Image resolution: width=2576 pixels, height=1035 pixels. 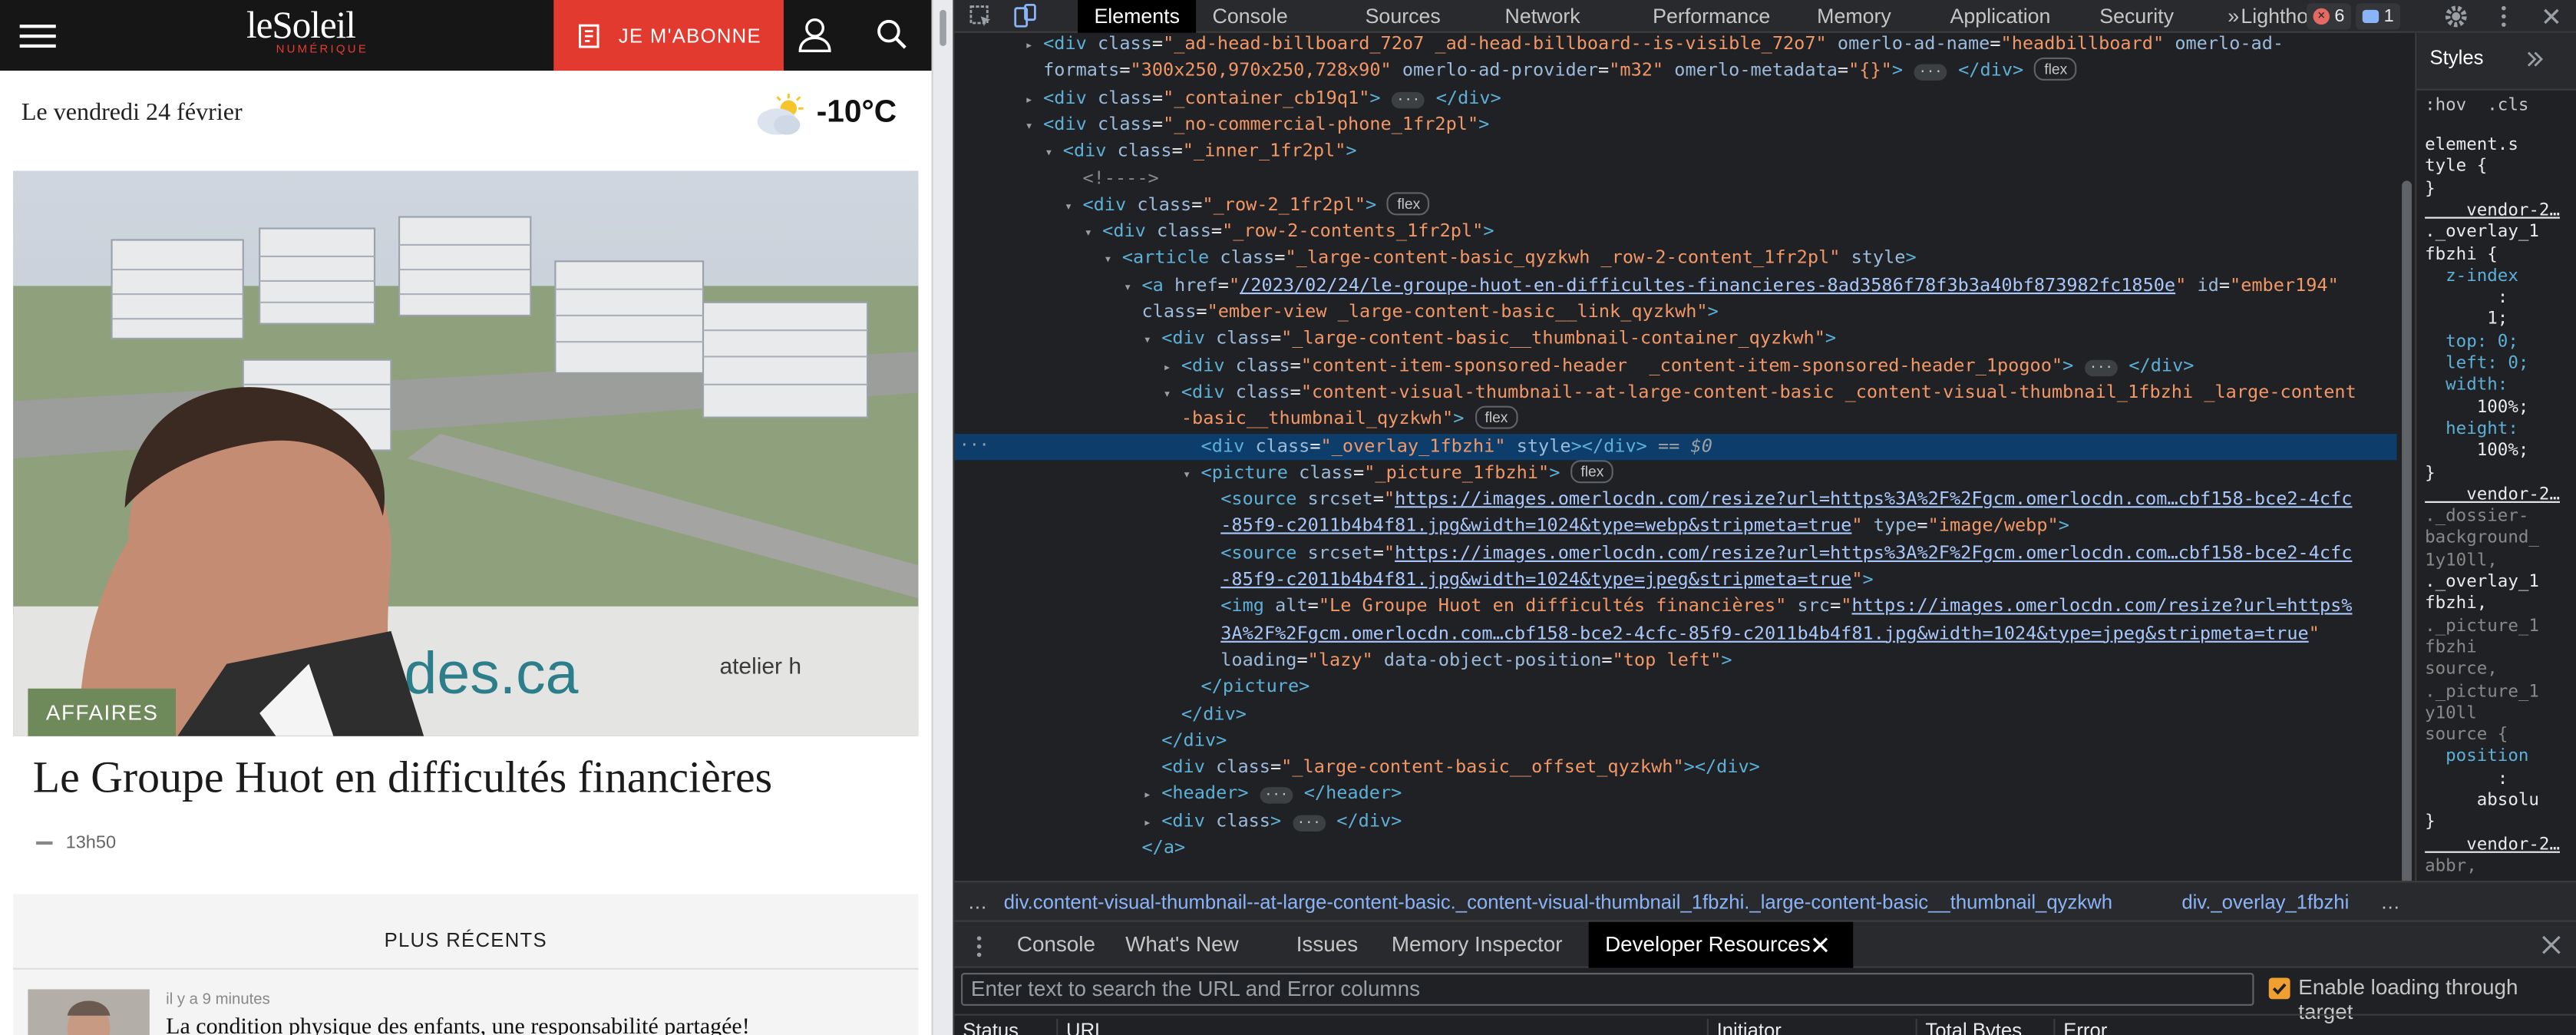 What do you see at coordinates (1676, 151) in the screenshot?
I see `dom-line: ▾ <div class="_inner_1fr2pl">` at bounding box center [1676, 151].